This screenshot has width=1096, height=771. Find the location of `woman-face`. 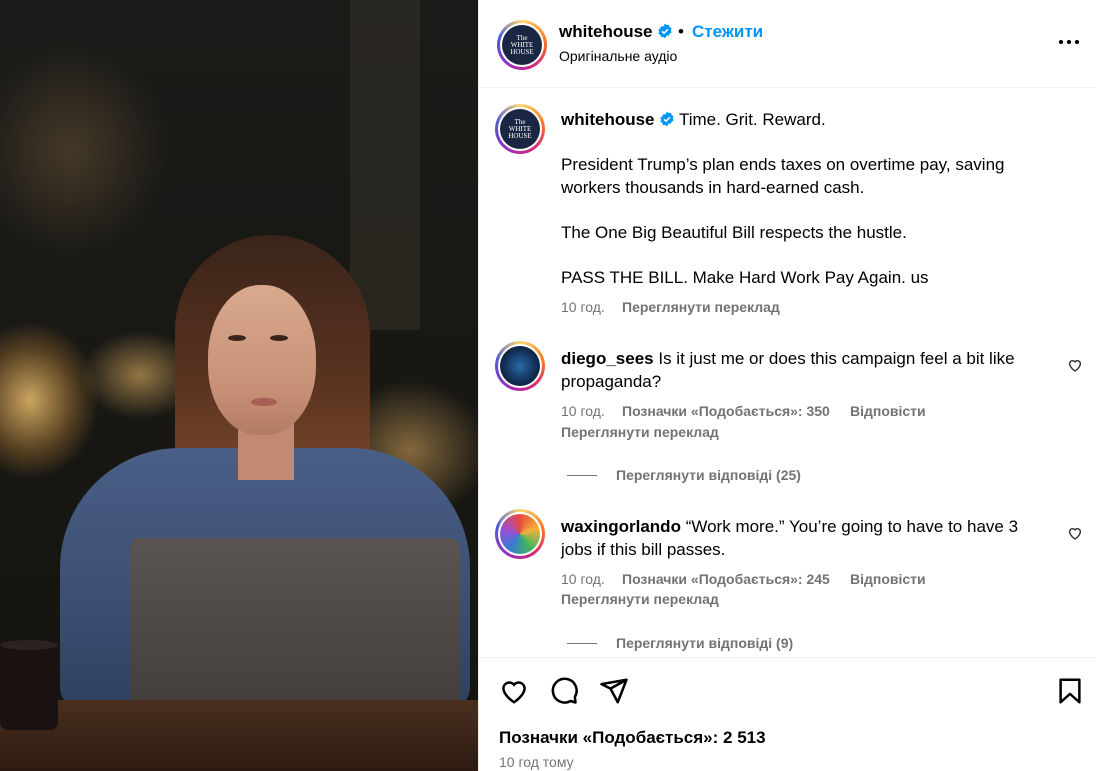

woman-face is located at coordinates (262, 360).